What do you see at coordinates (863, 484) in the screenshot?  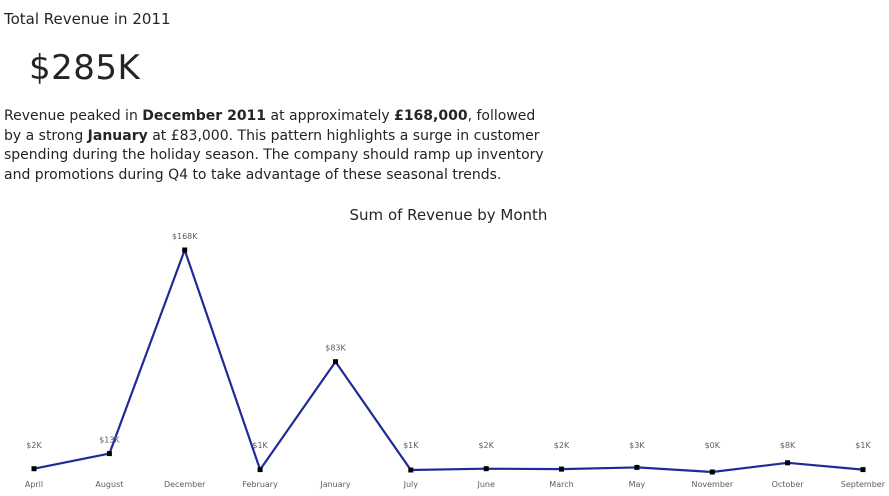 I see `x-tick-label: September` at bounding box center [863, 484].